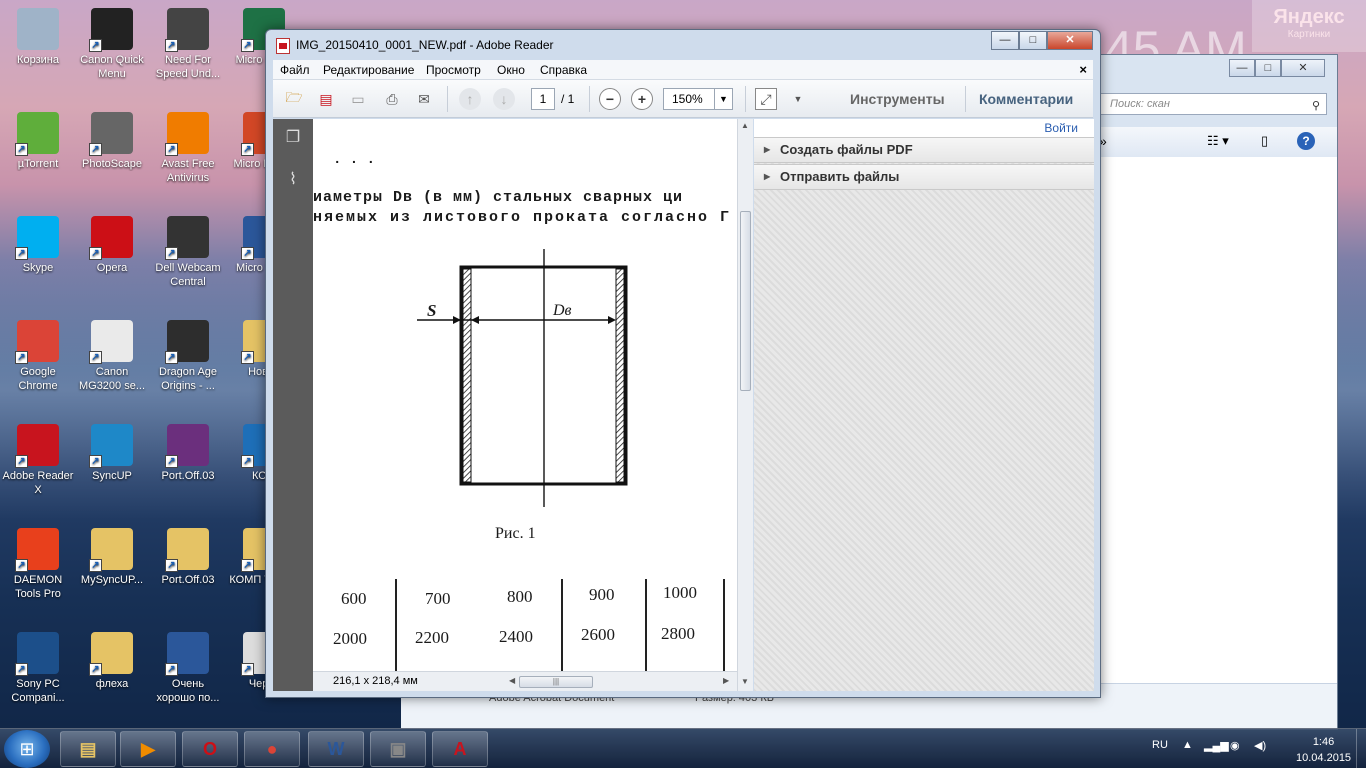  What do you see at coordinates (1187, 745) in the screenshot?
I see `show-hidden-icons-icon: ▲` at bounding box center [1187, 745].